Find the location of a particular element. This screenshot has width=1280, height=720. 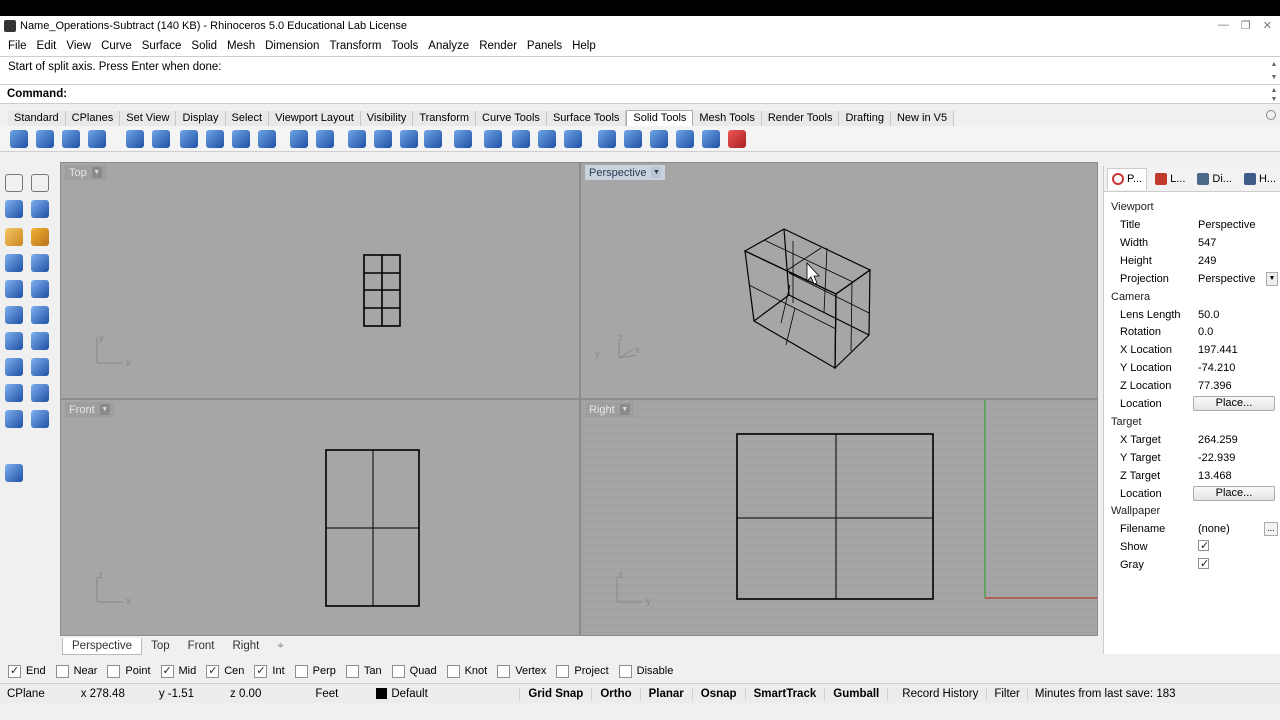

prop-x-target-value: 264.259 is located at coordinates (1235, 440).